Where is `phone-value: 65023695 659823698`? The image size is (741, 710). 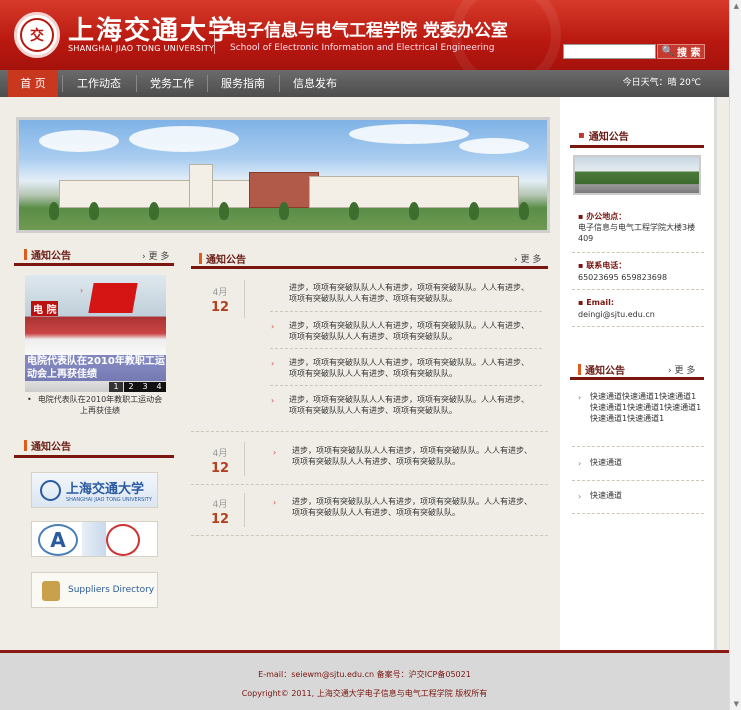 phone-value: 65023695 659823698 is located at coordinates (623, 277).